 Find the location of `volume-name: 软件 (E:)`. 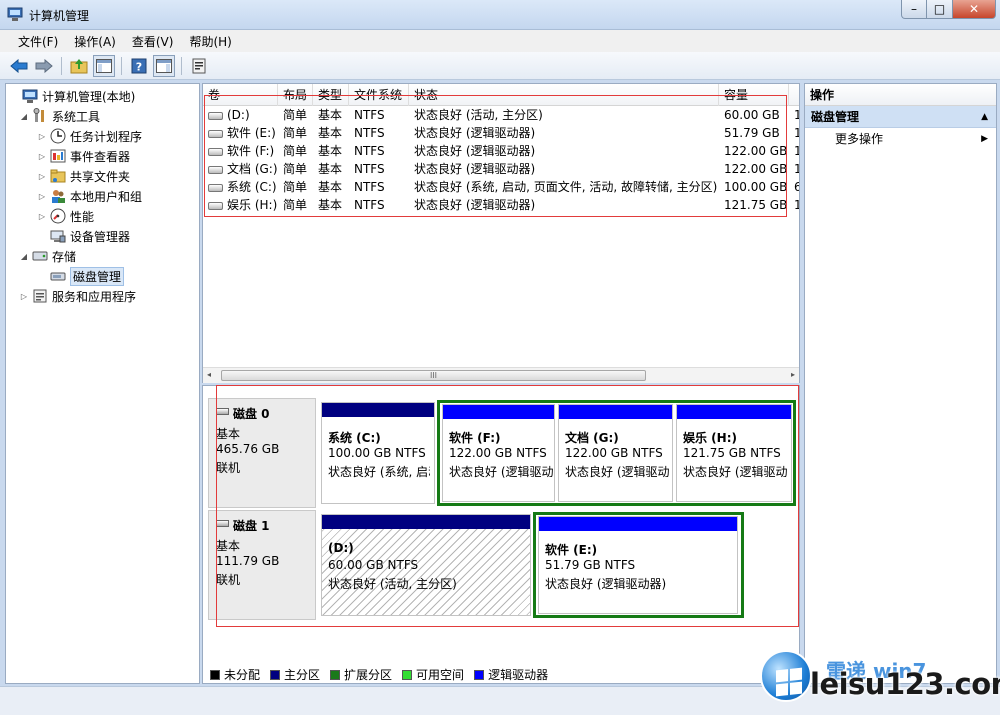

volume-name: 软件 (E:) is located at coordinates (251, 133).